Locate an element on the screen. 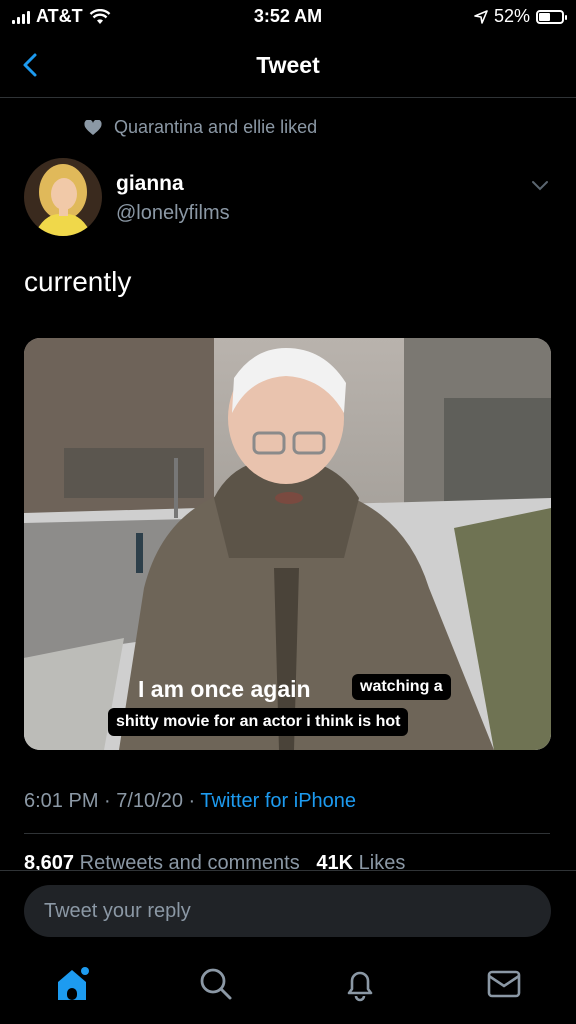 The width and height of the screenshot is (576, 1024). mail-icon is located at coordinates (504, 984).